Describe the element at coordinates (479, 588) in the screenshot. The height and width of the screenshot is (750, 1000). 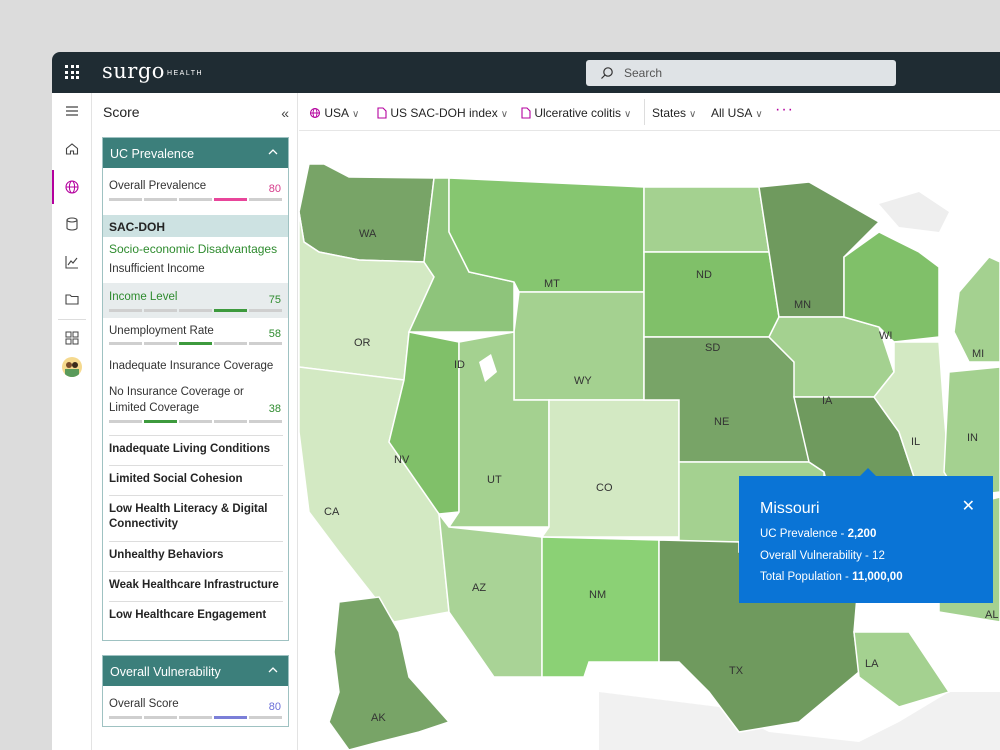
I see `label-az: AZ` at that location.